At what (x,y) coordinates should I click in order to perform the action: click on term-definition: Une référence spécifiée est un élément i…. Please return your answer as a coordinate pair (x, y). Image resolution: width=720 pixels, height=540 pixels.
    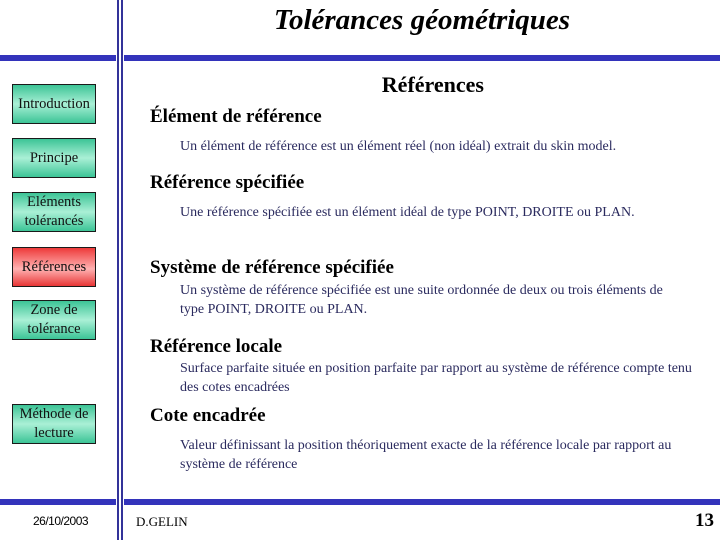
    Looking at the image, I should click on (407, 212).